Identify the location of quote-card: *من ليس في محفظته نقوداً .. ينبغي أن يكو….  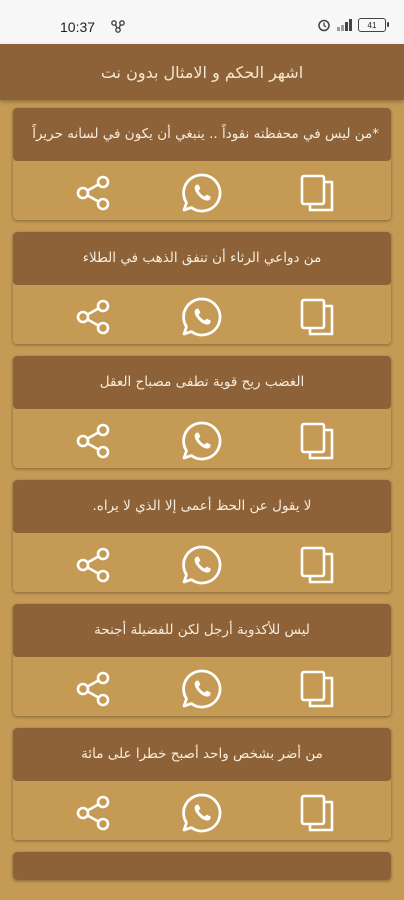
(202, 164).